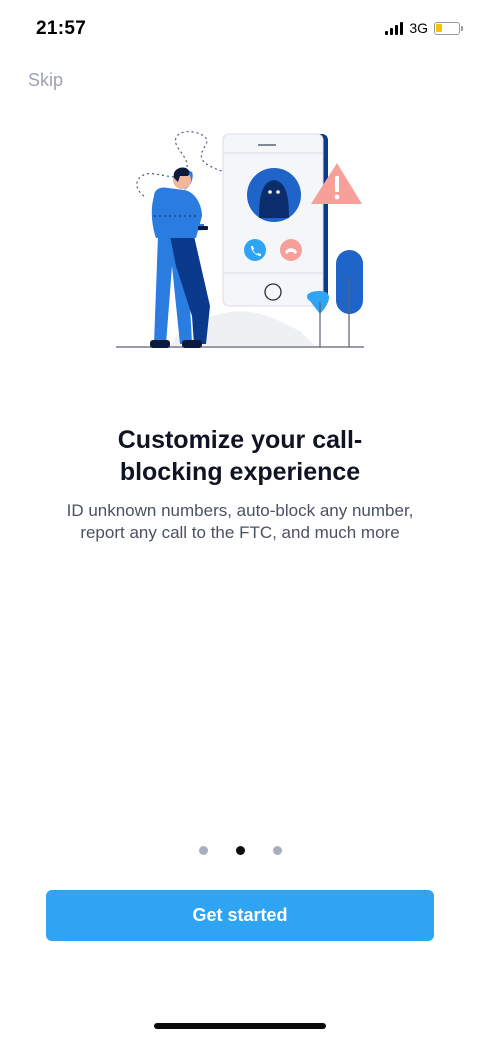  Describe the element at coordinates (240, 28) in the screenshot. I see `status-bar: 21:57 3G` at that location.